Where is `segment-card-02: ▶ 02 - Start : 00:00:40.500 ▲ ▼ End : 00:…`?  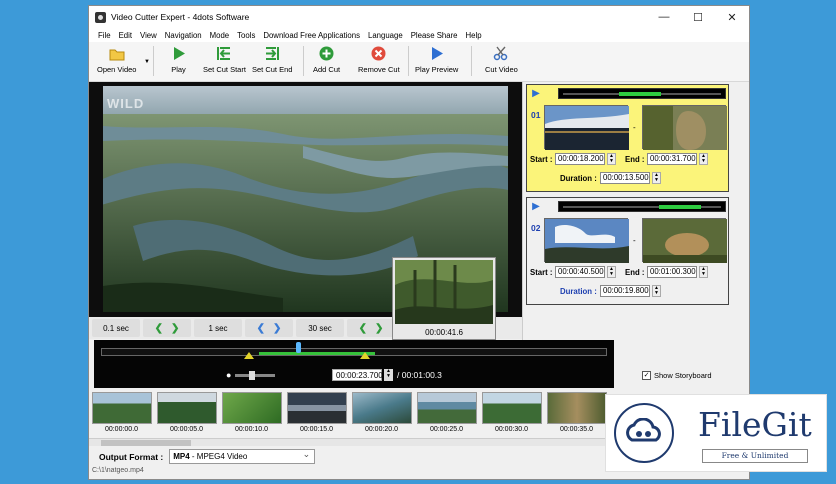 segment-card-02: ▶ 02 - Start : 00:00:40.500 ▲ ▼ End : 00:… is located at coordinates (627, 251).